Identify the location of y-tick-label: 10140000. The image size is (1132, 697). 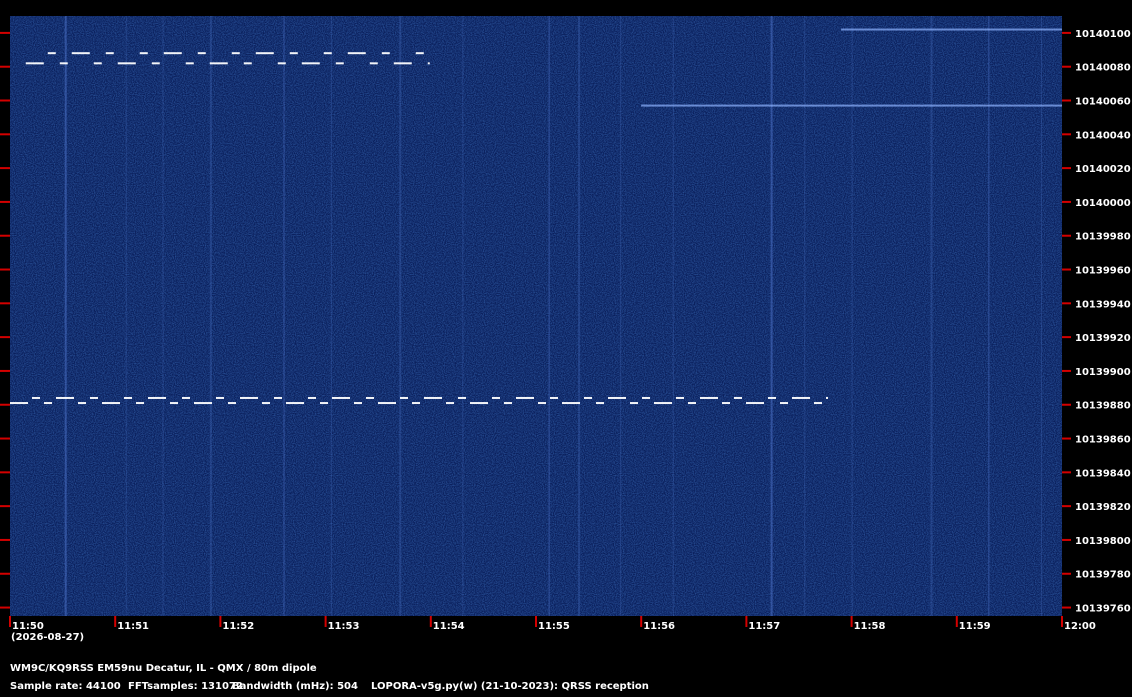
(1103, 203).